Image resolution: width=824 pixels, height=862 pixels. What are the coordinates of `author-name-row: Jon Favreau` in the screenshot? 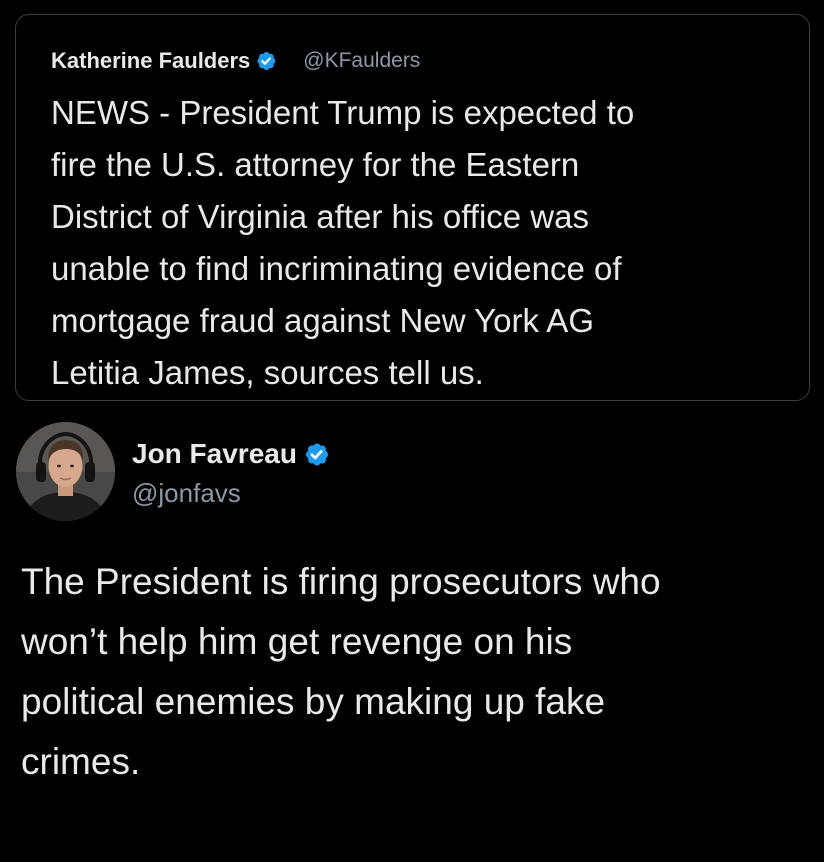 It's located at (231, 454).